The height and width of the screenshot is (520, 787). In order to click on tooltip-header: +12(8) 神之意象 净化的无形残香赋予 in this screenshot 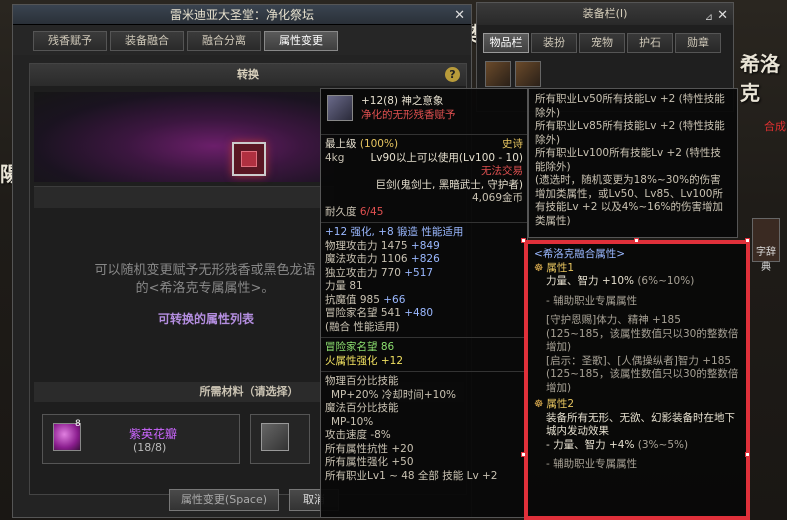, I will do `click(424, 112)`.